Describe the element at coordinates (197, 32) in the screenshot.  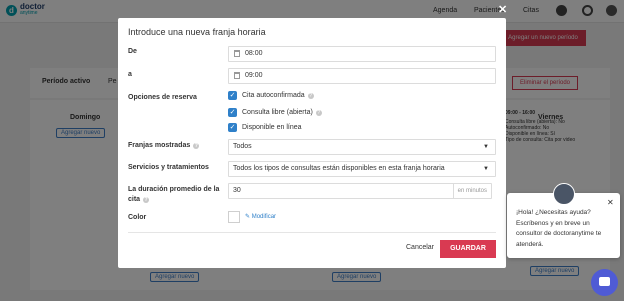
I see `modal-title: Introduce una nueva franja horaria` at that location.